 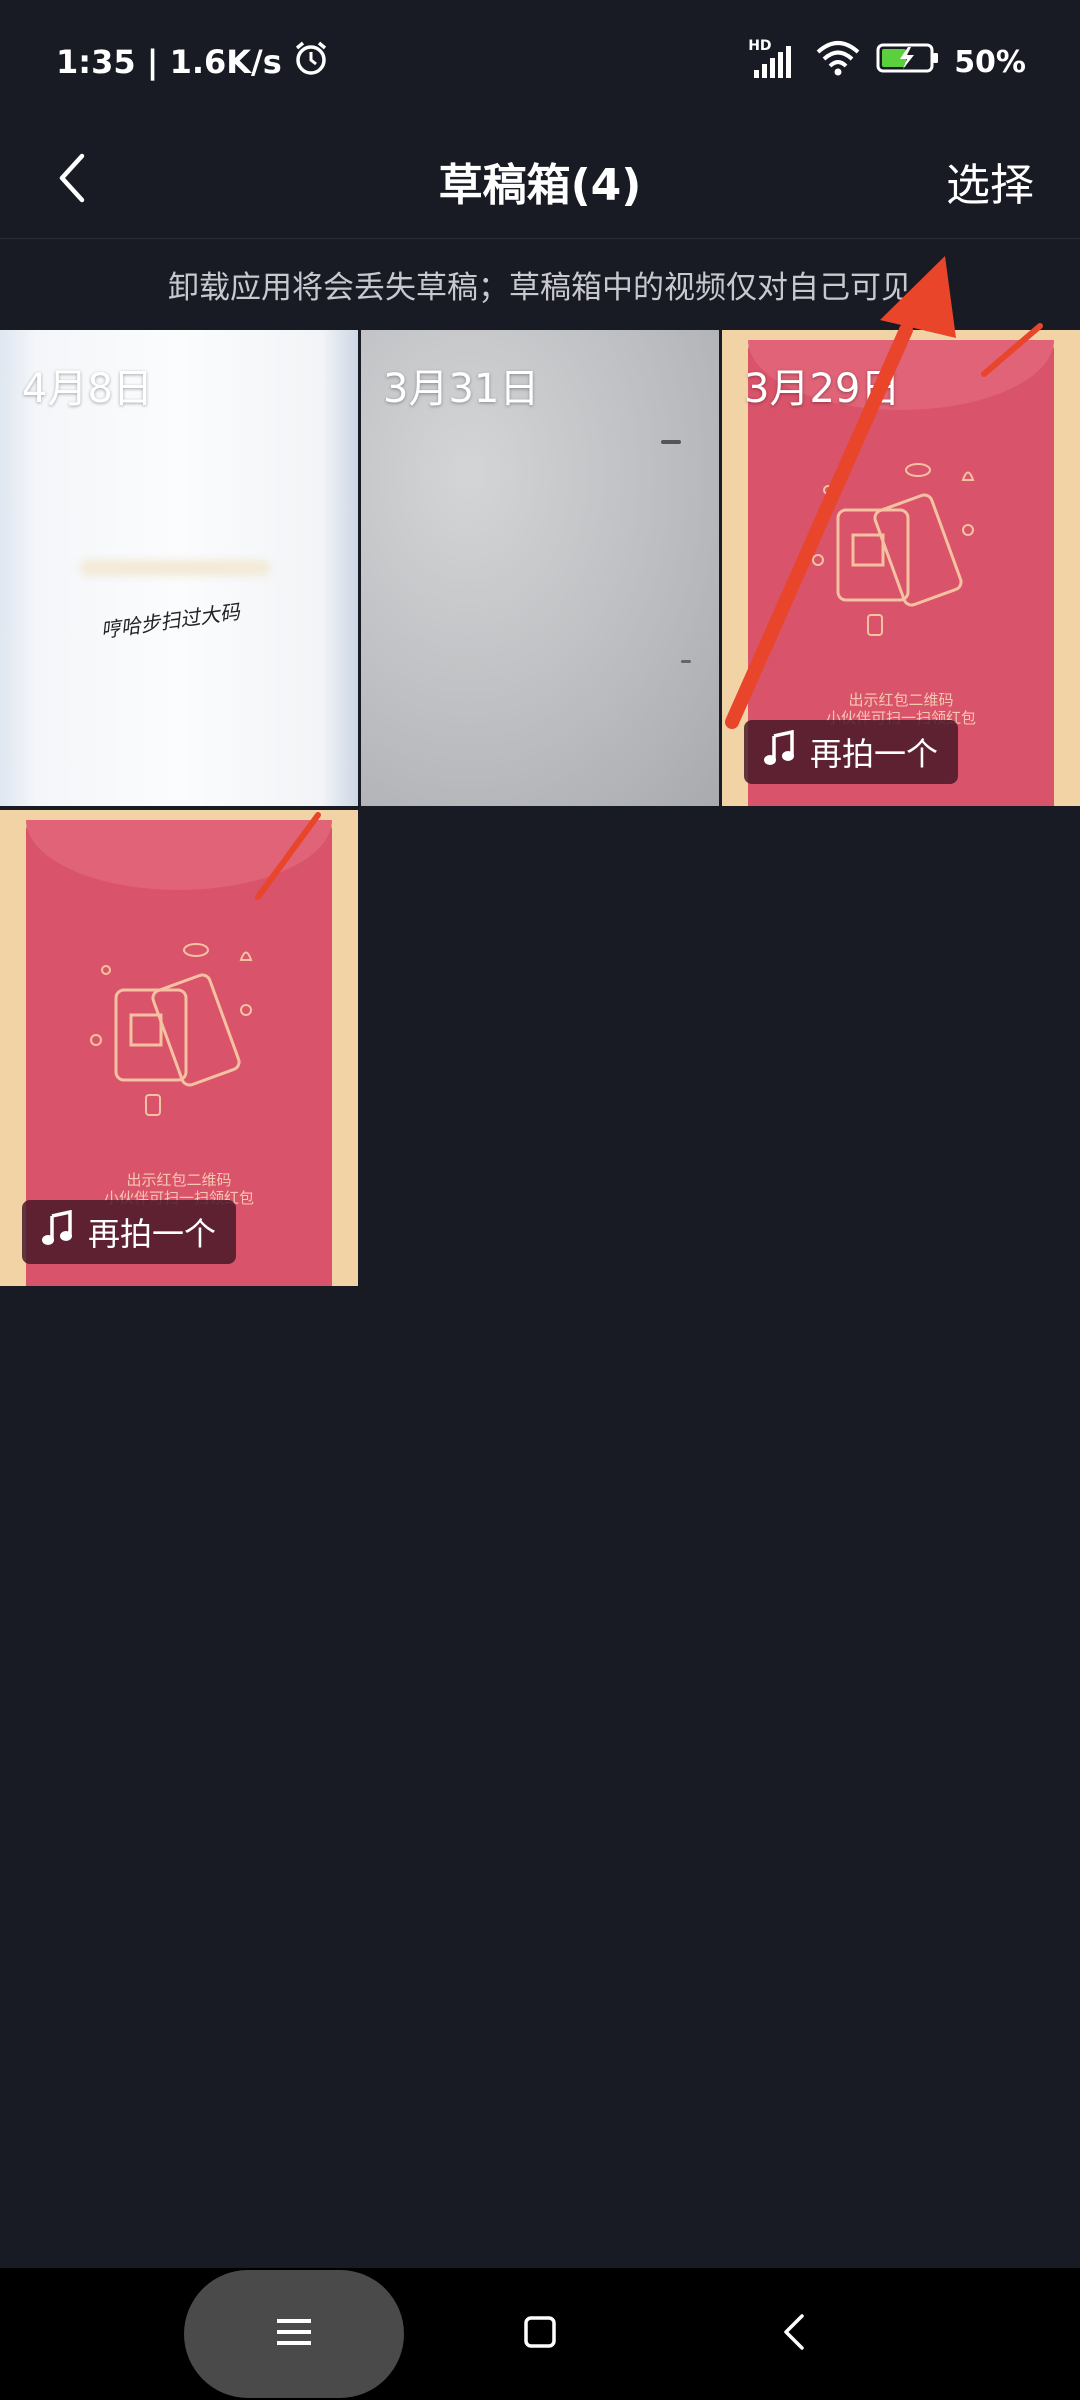 I want to click on status-bar: 1:35 | 1.6K/s HD 50%, so click(x=540, y=62).